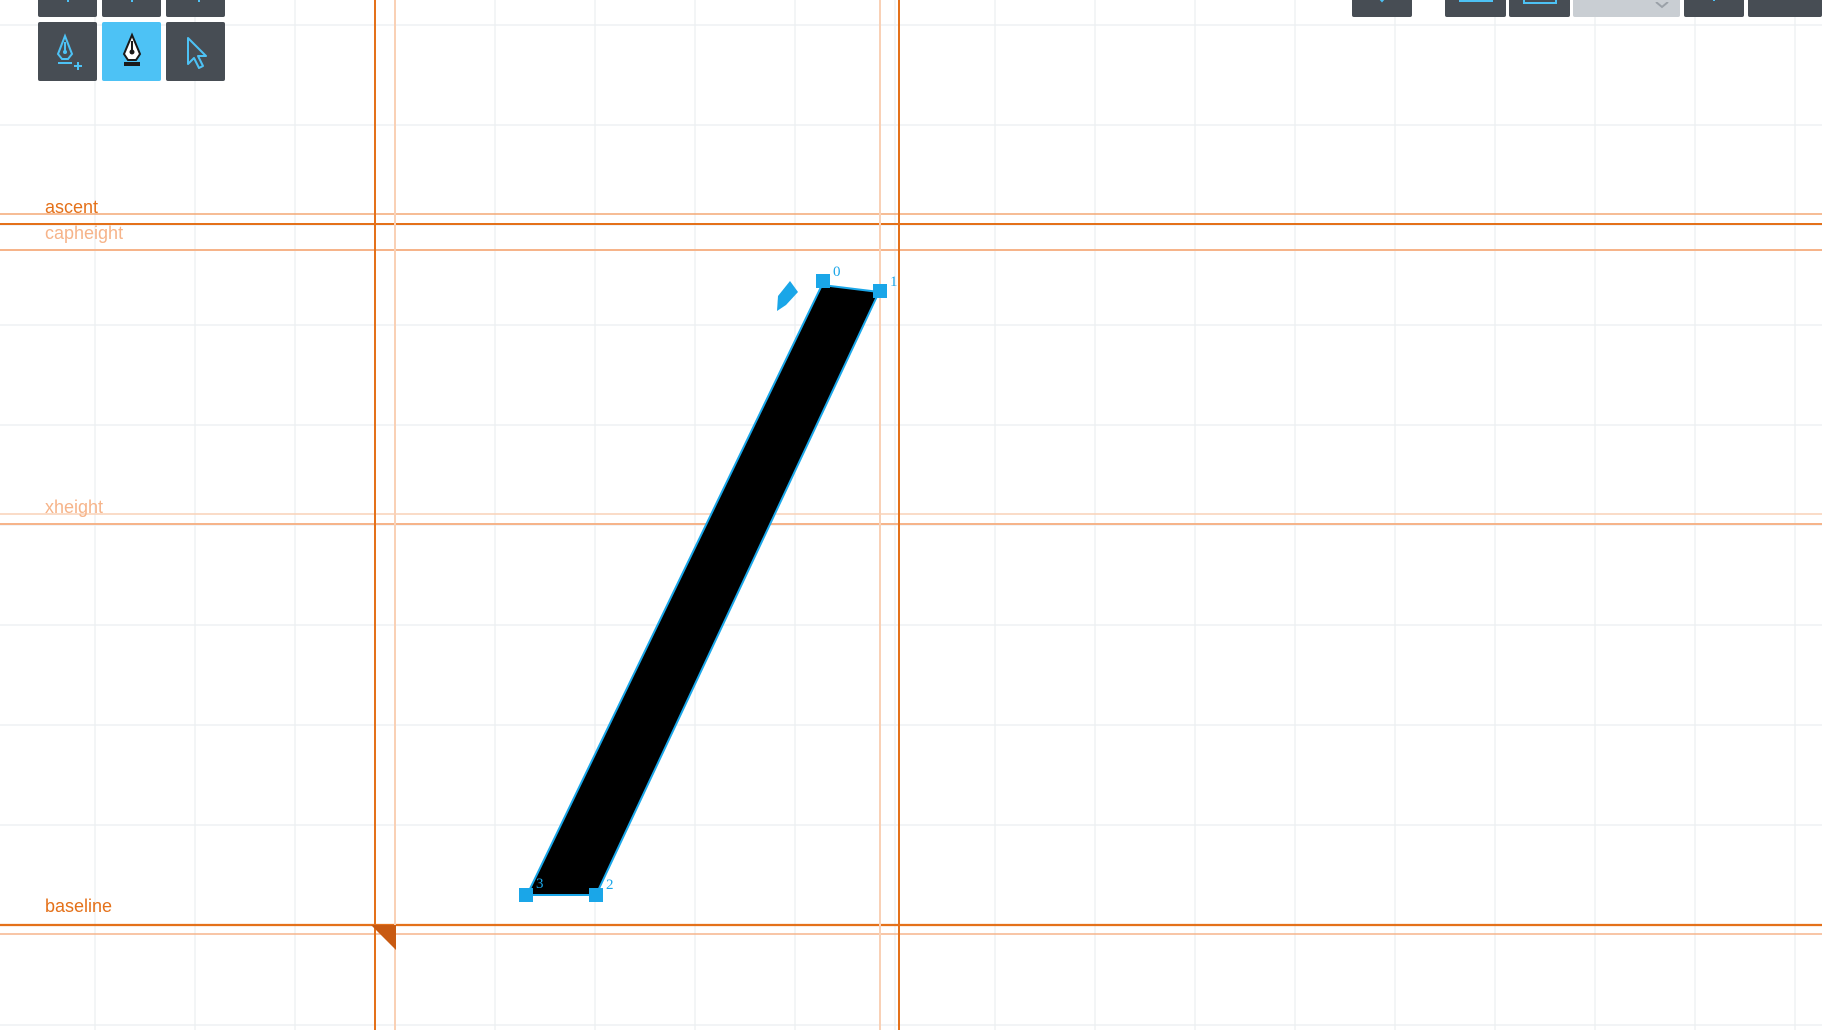  I want to click on frame-view-button, so click(1475, 8).